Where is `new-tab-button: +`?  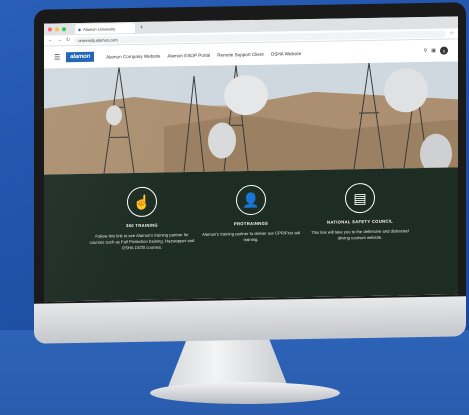 new-tab-button: + is located at coordinates (142, 28).